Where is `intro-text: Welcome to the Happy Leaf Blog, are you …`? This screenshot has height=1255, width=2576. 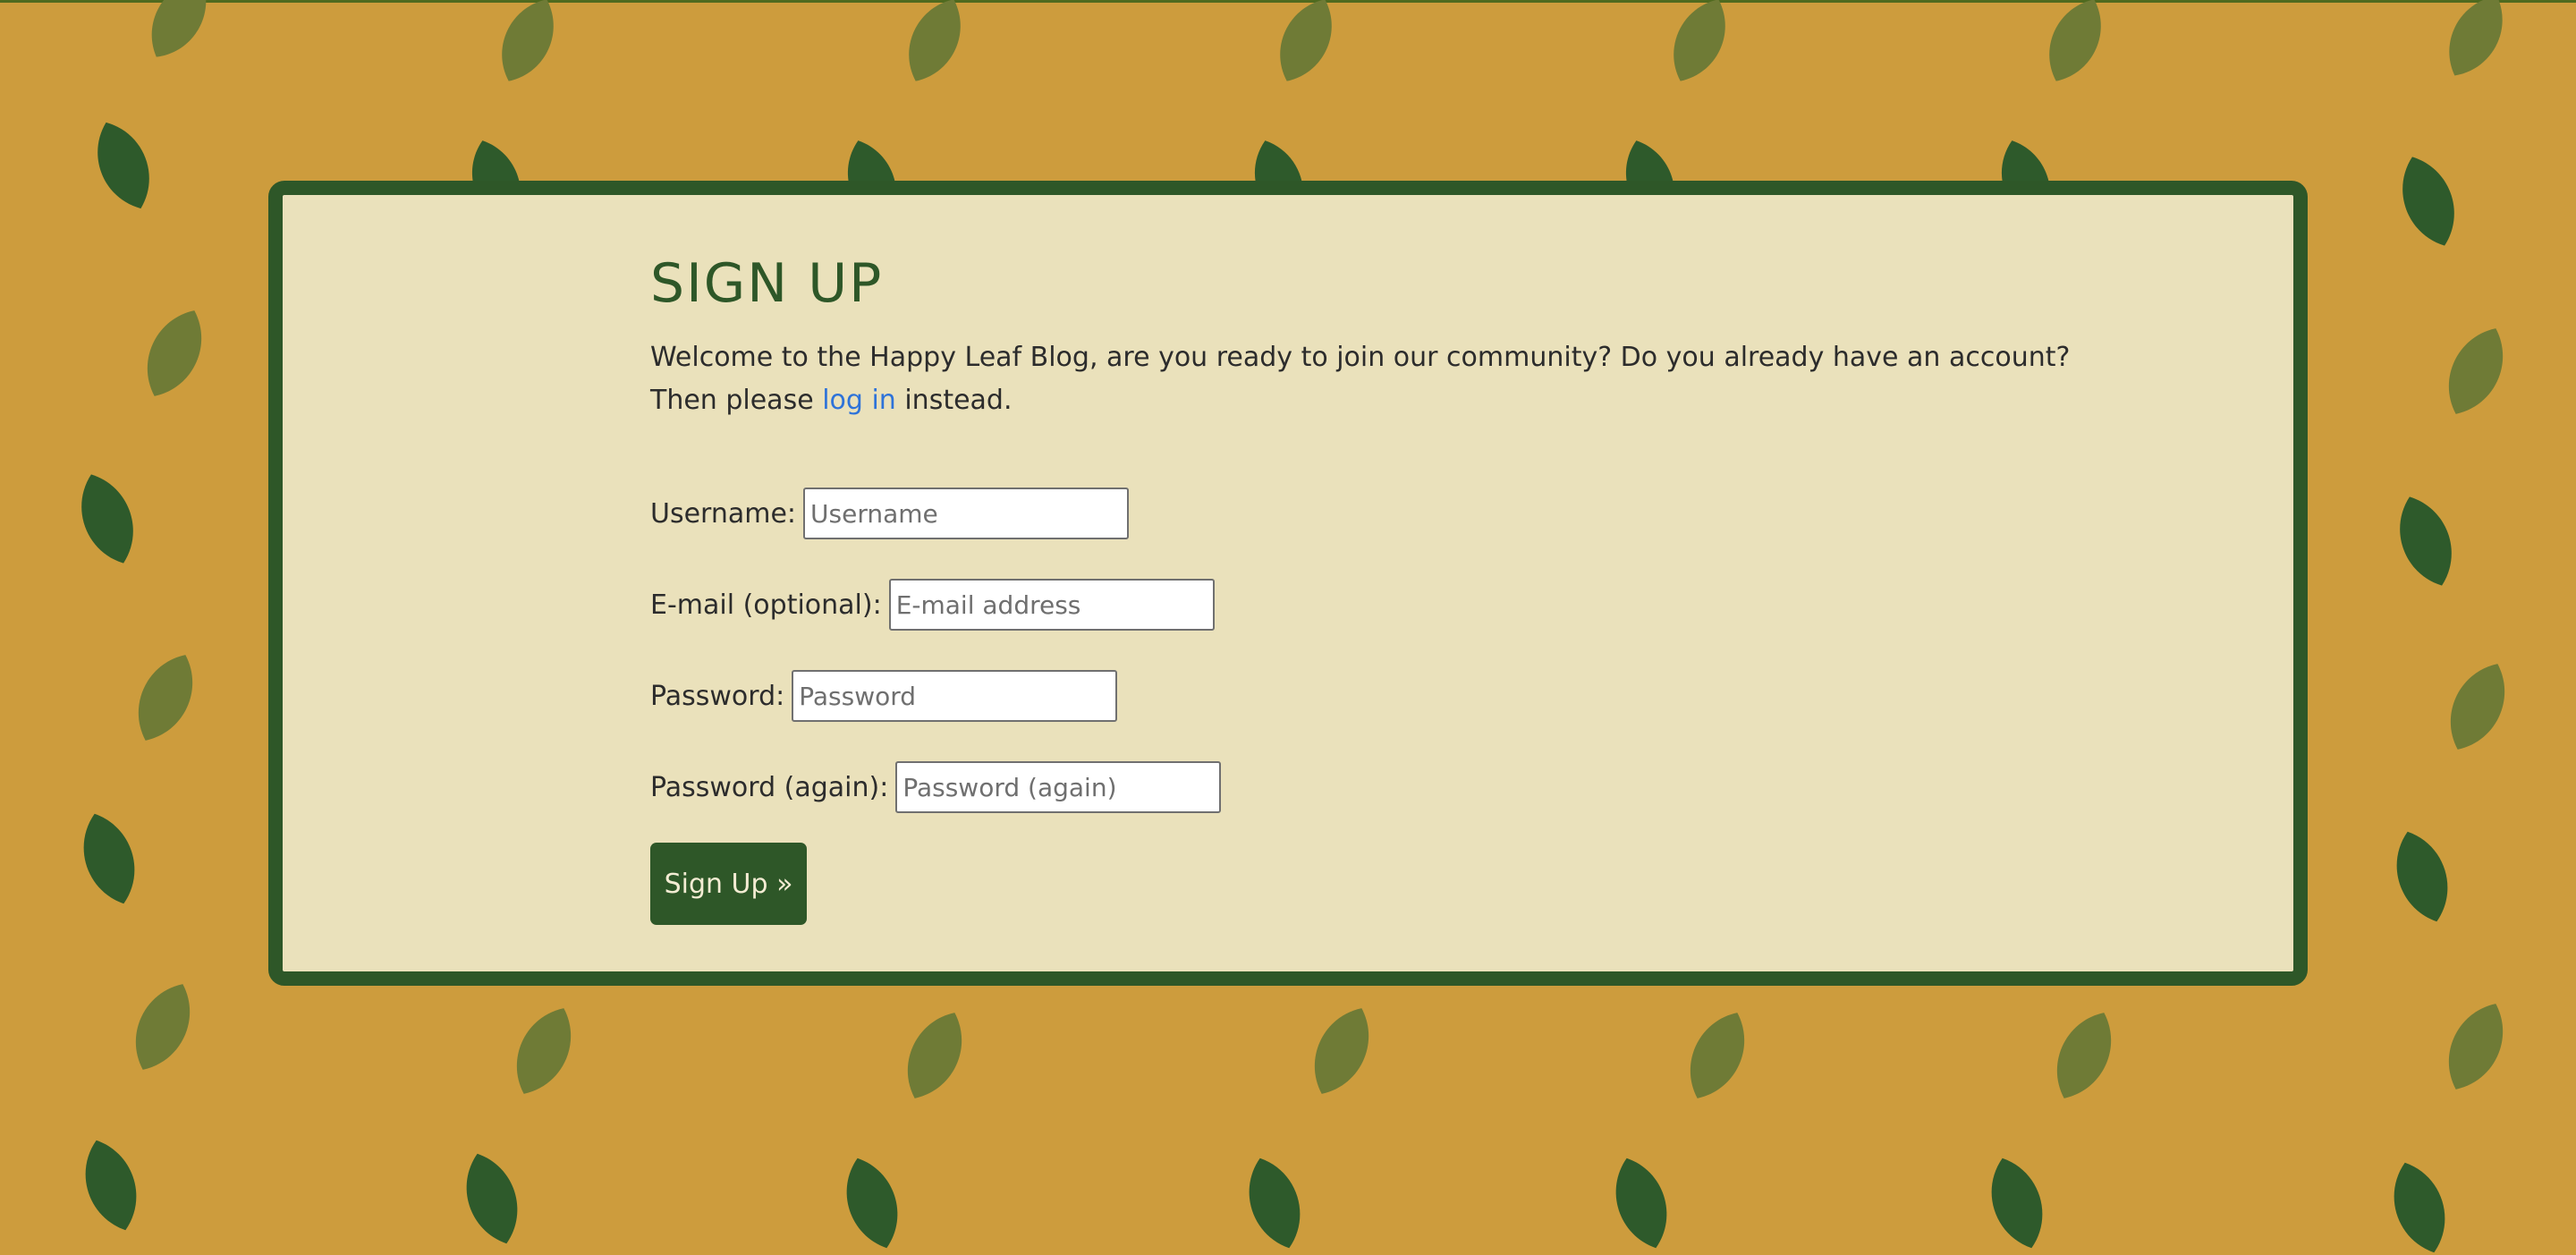 intro-text: Welcome to the Happy Leaf Blog, are you … is located at coordinates (1360, 379).